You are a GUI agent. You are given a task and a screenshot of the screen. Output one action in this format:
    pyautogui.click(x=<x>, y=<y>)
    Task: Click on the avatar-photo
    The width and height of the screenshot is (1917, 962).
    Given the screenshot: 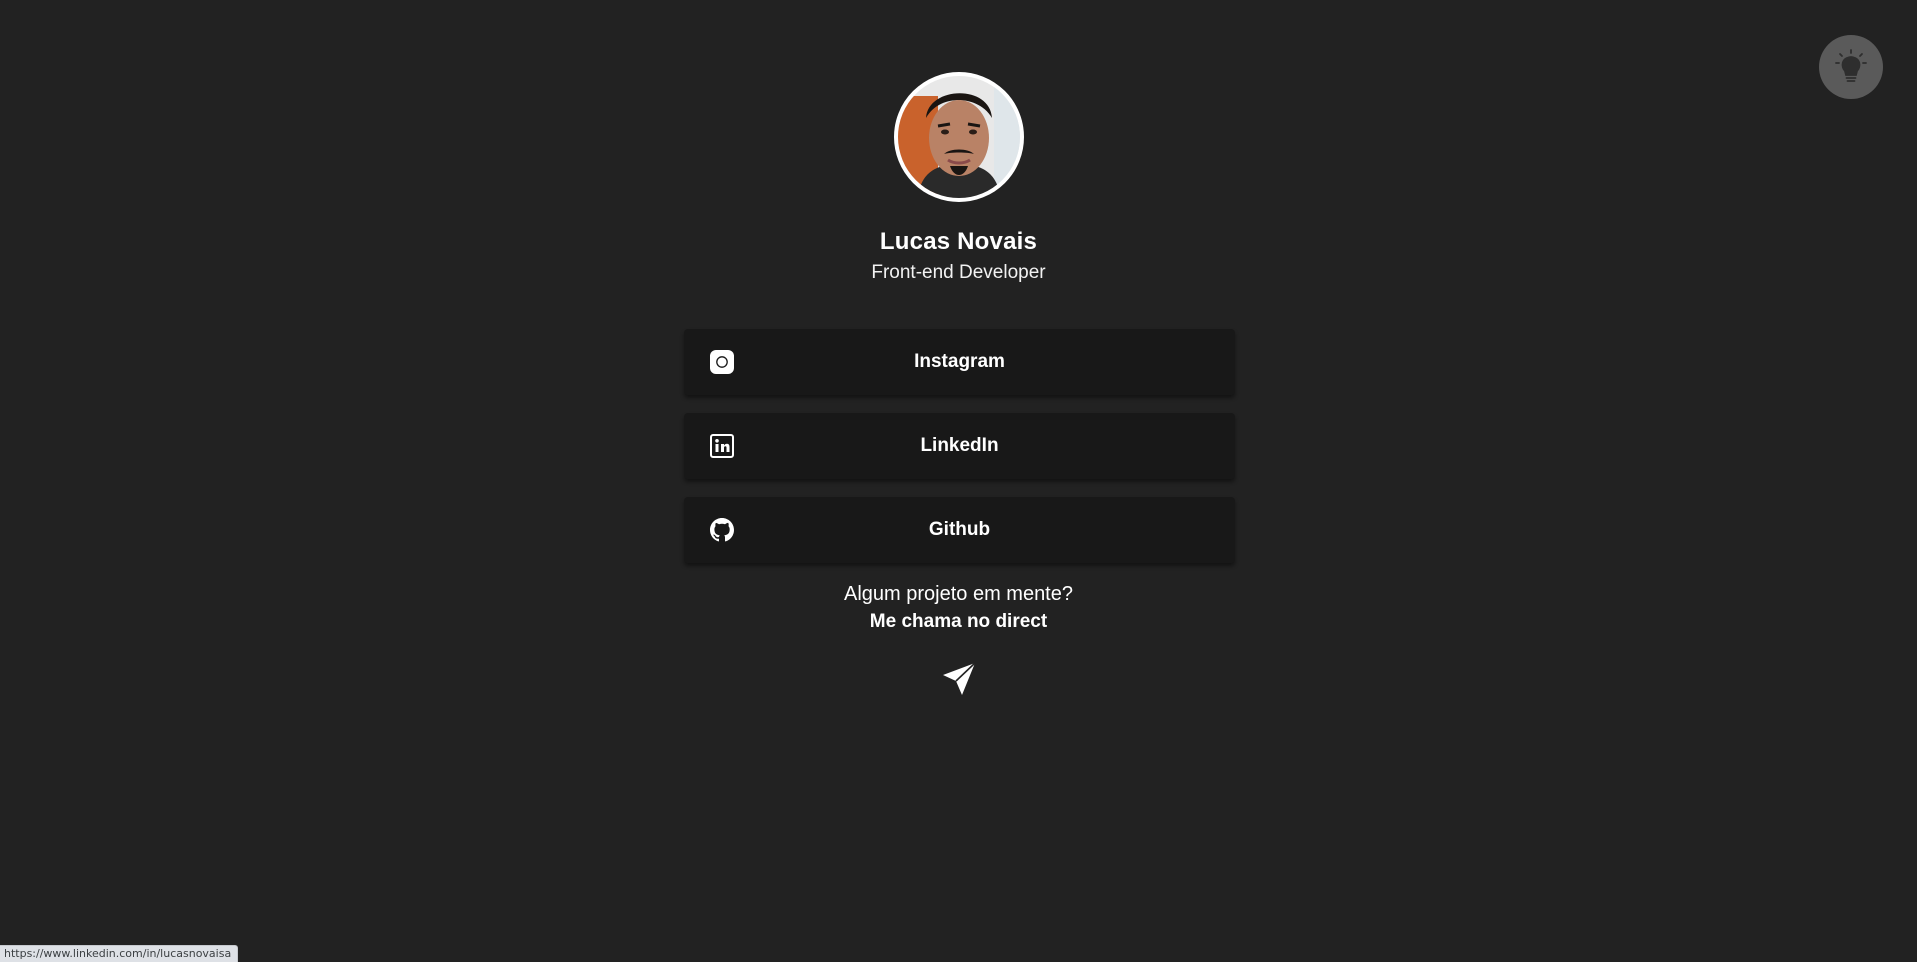 What is the action you would take?
    pyautogui.click(x=958, y=137)
    